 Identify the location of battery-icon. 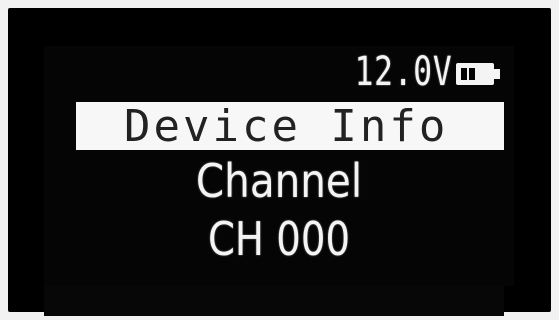
(478, 74).